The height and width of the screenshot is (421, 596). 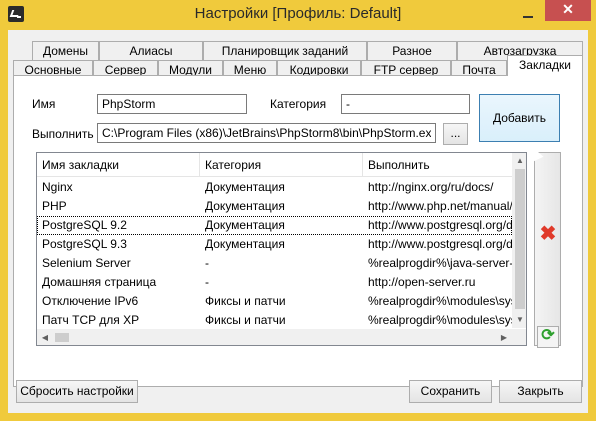 I want to click on item-exec: http://open-server.ru, so click(x=422, y=282).